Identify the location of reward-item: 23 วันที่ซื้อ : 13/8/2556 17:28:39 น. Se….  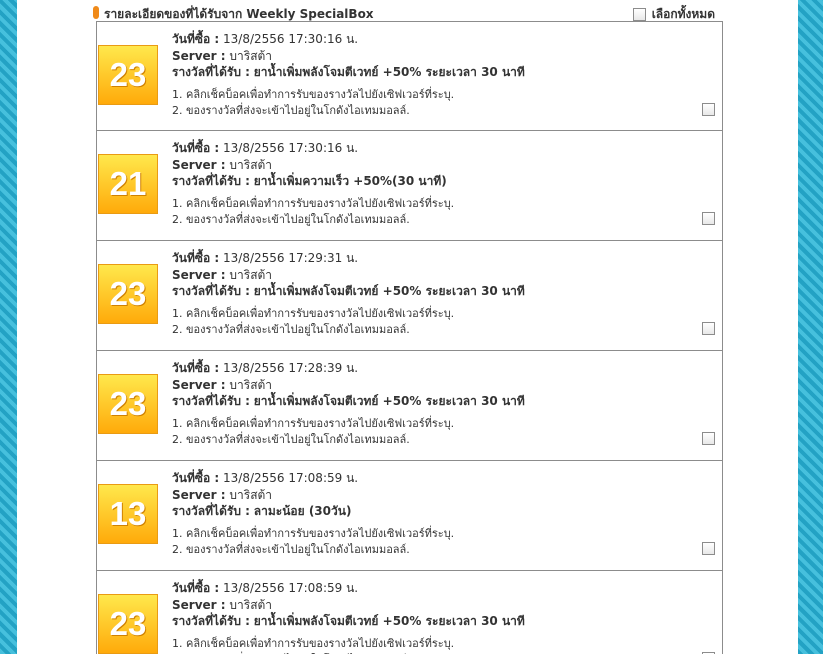
(409, 406).